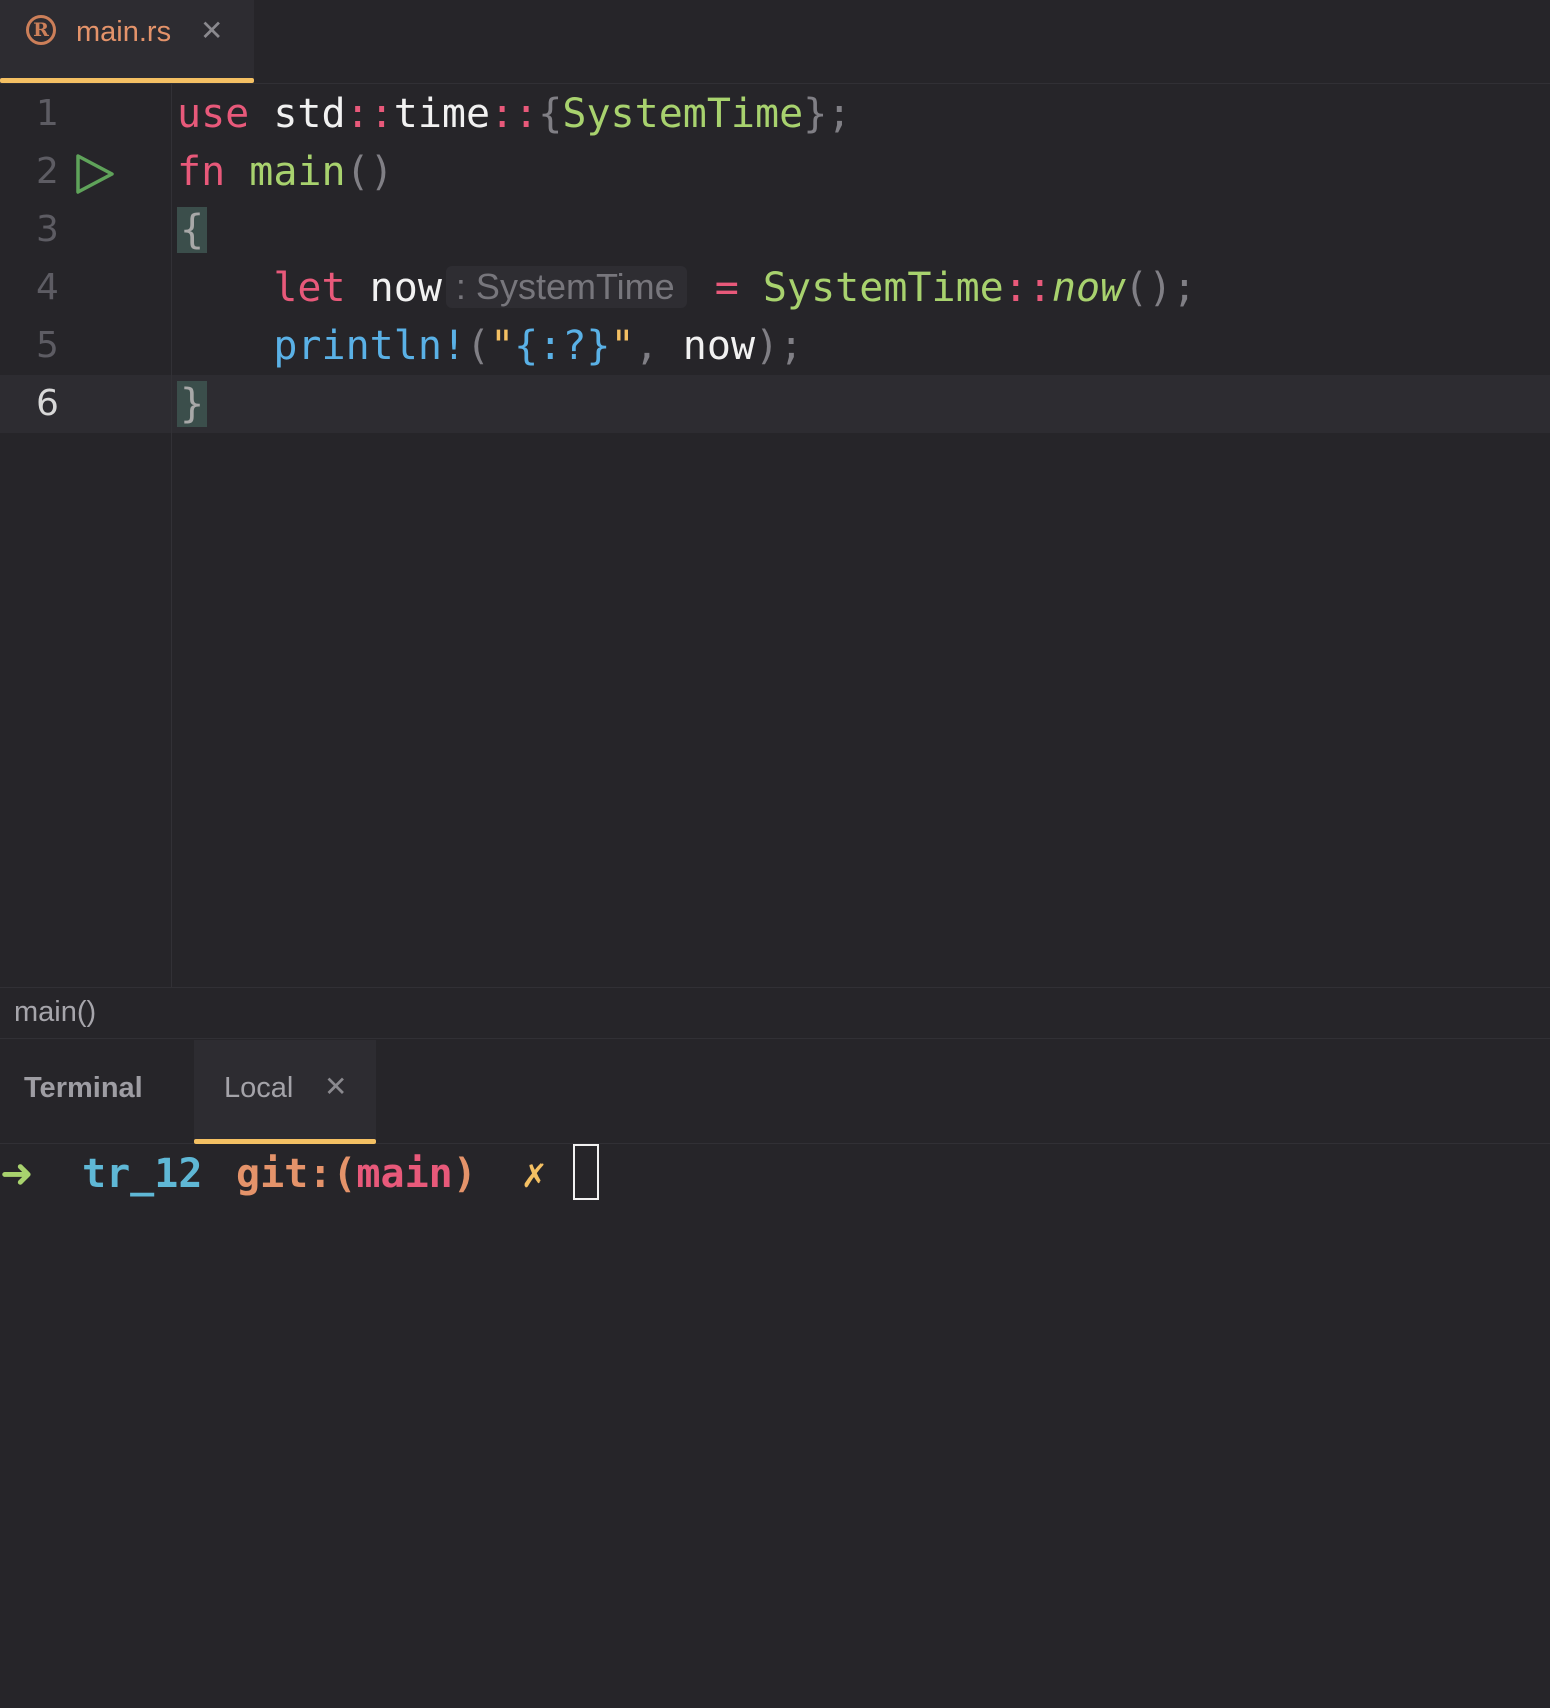 This screenshot has height=1708, width=1550. I want to click on prompt-git-status: git:(main), so click(356, 1174).